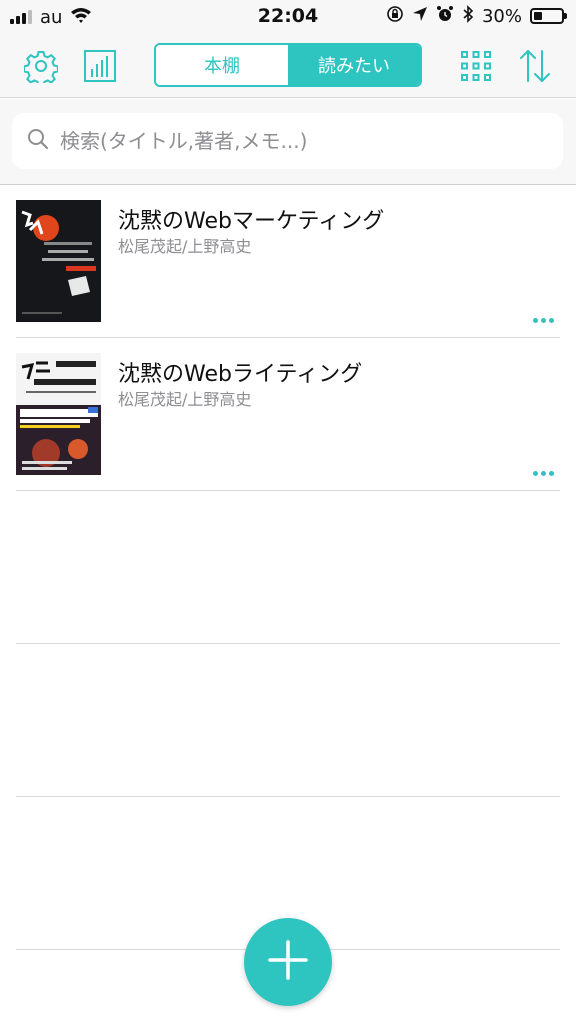  I want to click on grid-icon, so click(476, 66).